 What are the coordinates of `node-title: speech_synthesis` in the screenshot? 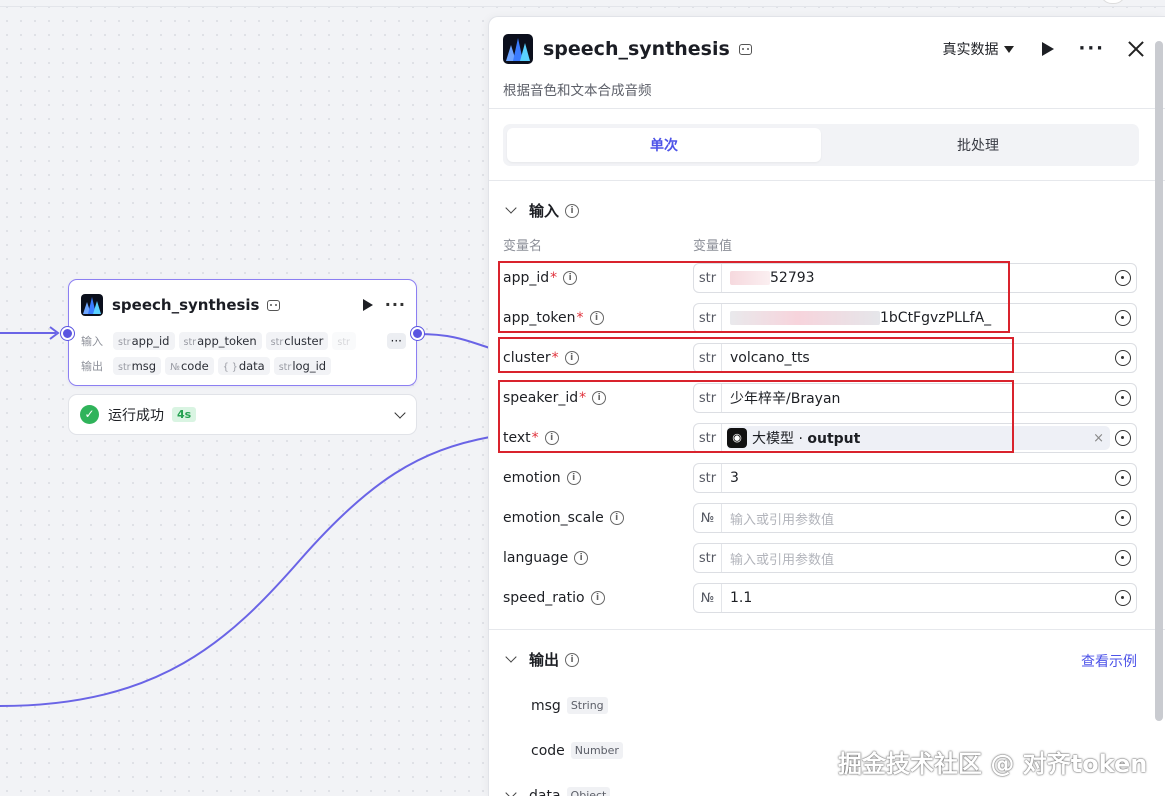 It's located at (186, 305).